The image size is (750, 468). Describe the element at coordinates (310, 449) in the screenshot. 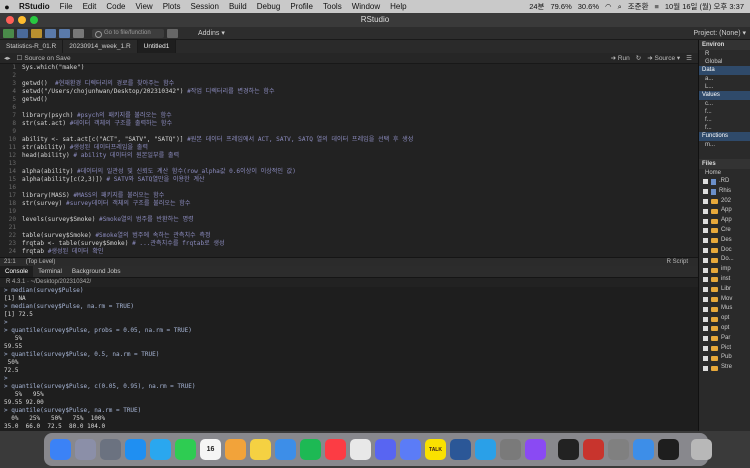

I see `spotify-icon` at that location.